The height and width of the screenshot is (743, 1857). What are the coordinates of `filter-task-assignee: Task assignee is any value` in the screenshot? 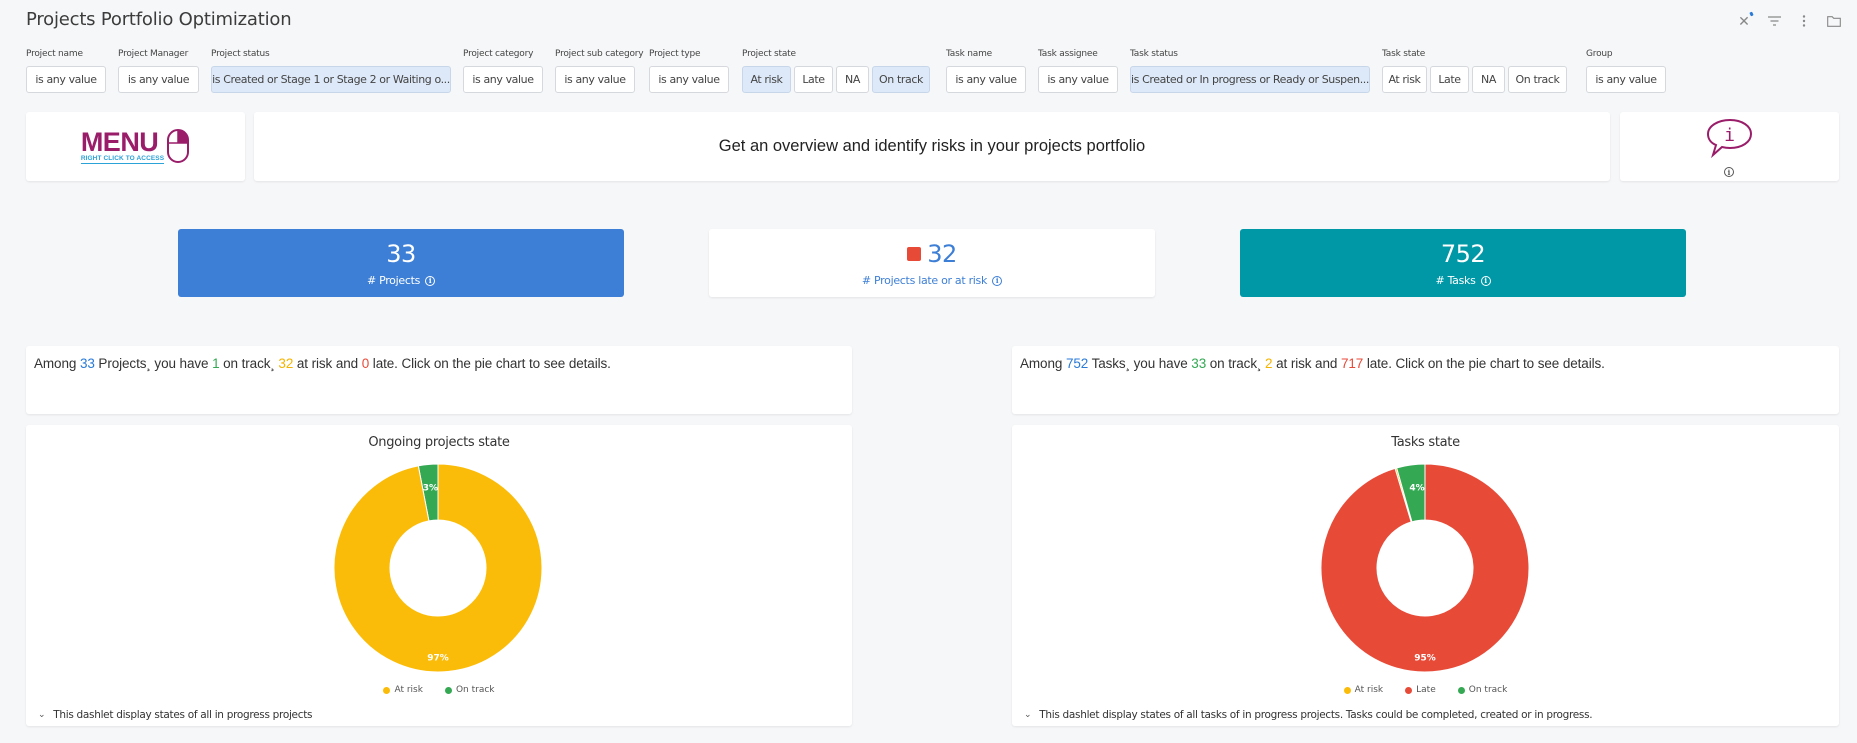 It's located at (1078, 70).